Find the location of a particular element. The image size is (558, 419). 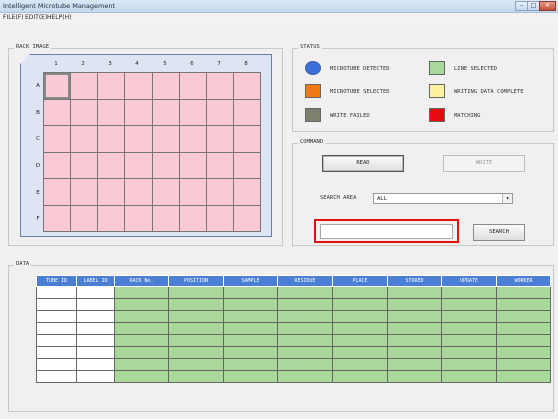

rack-well-A4 is located at coordinates (139, 86).